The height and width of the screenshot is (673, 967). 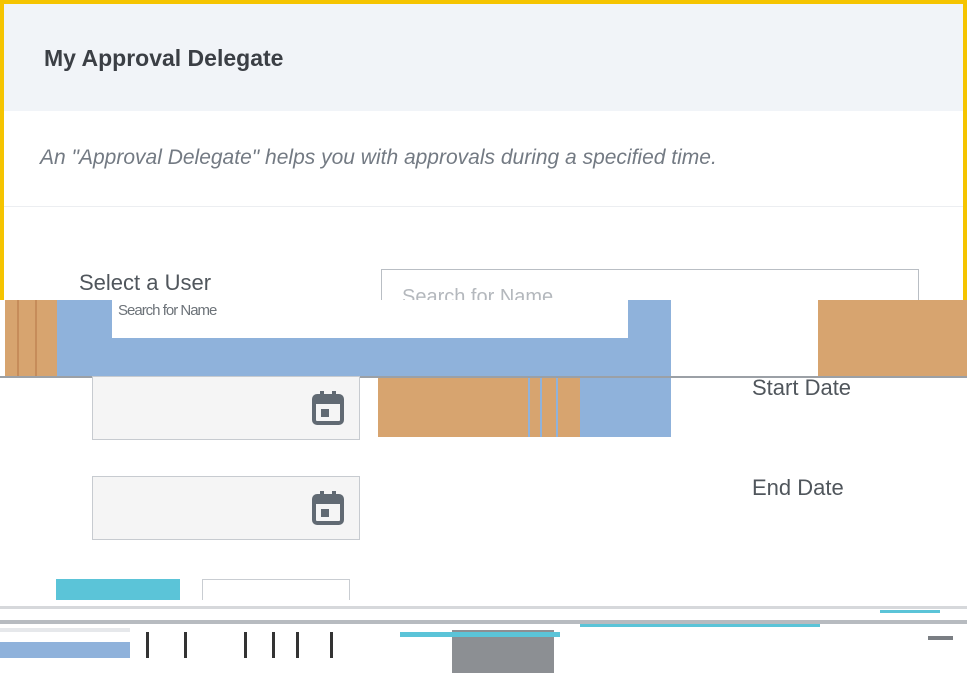 I want to click on user-search-placeholder: Search for Name, so click(x=478, y=293).